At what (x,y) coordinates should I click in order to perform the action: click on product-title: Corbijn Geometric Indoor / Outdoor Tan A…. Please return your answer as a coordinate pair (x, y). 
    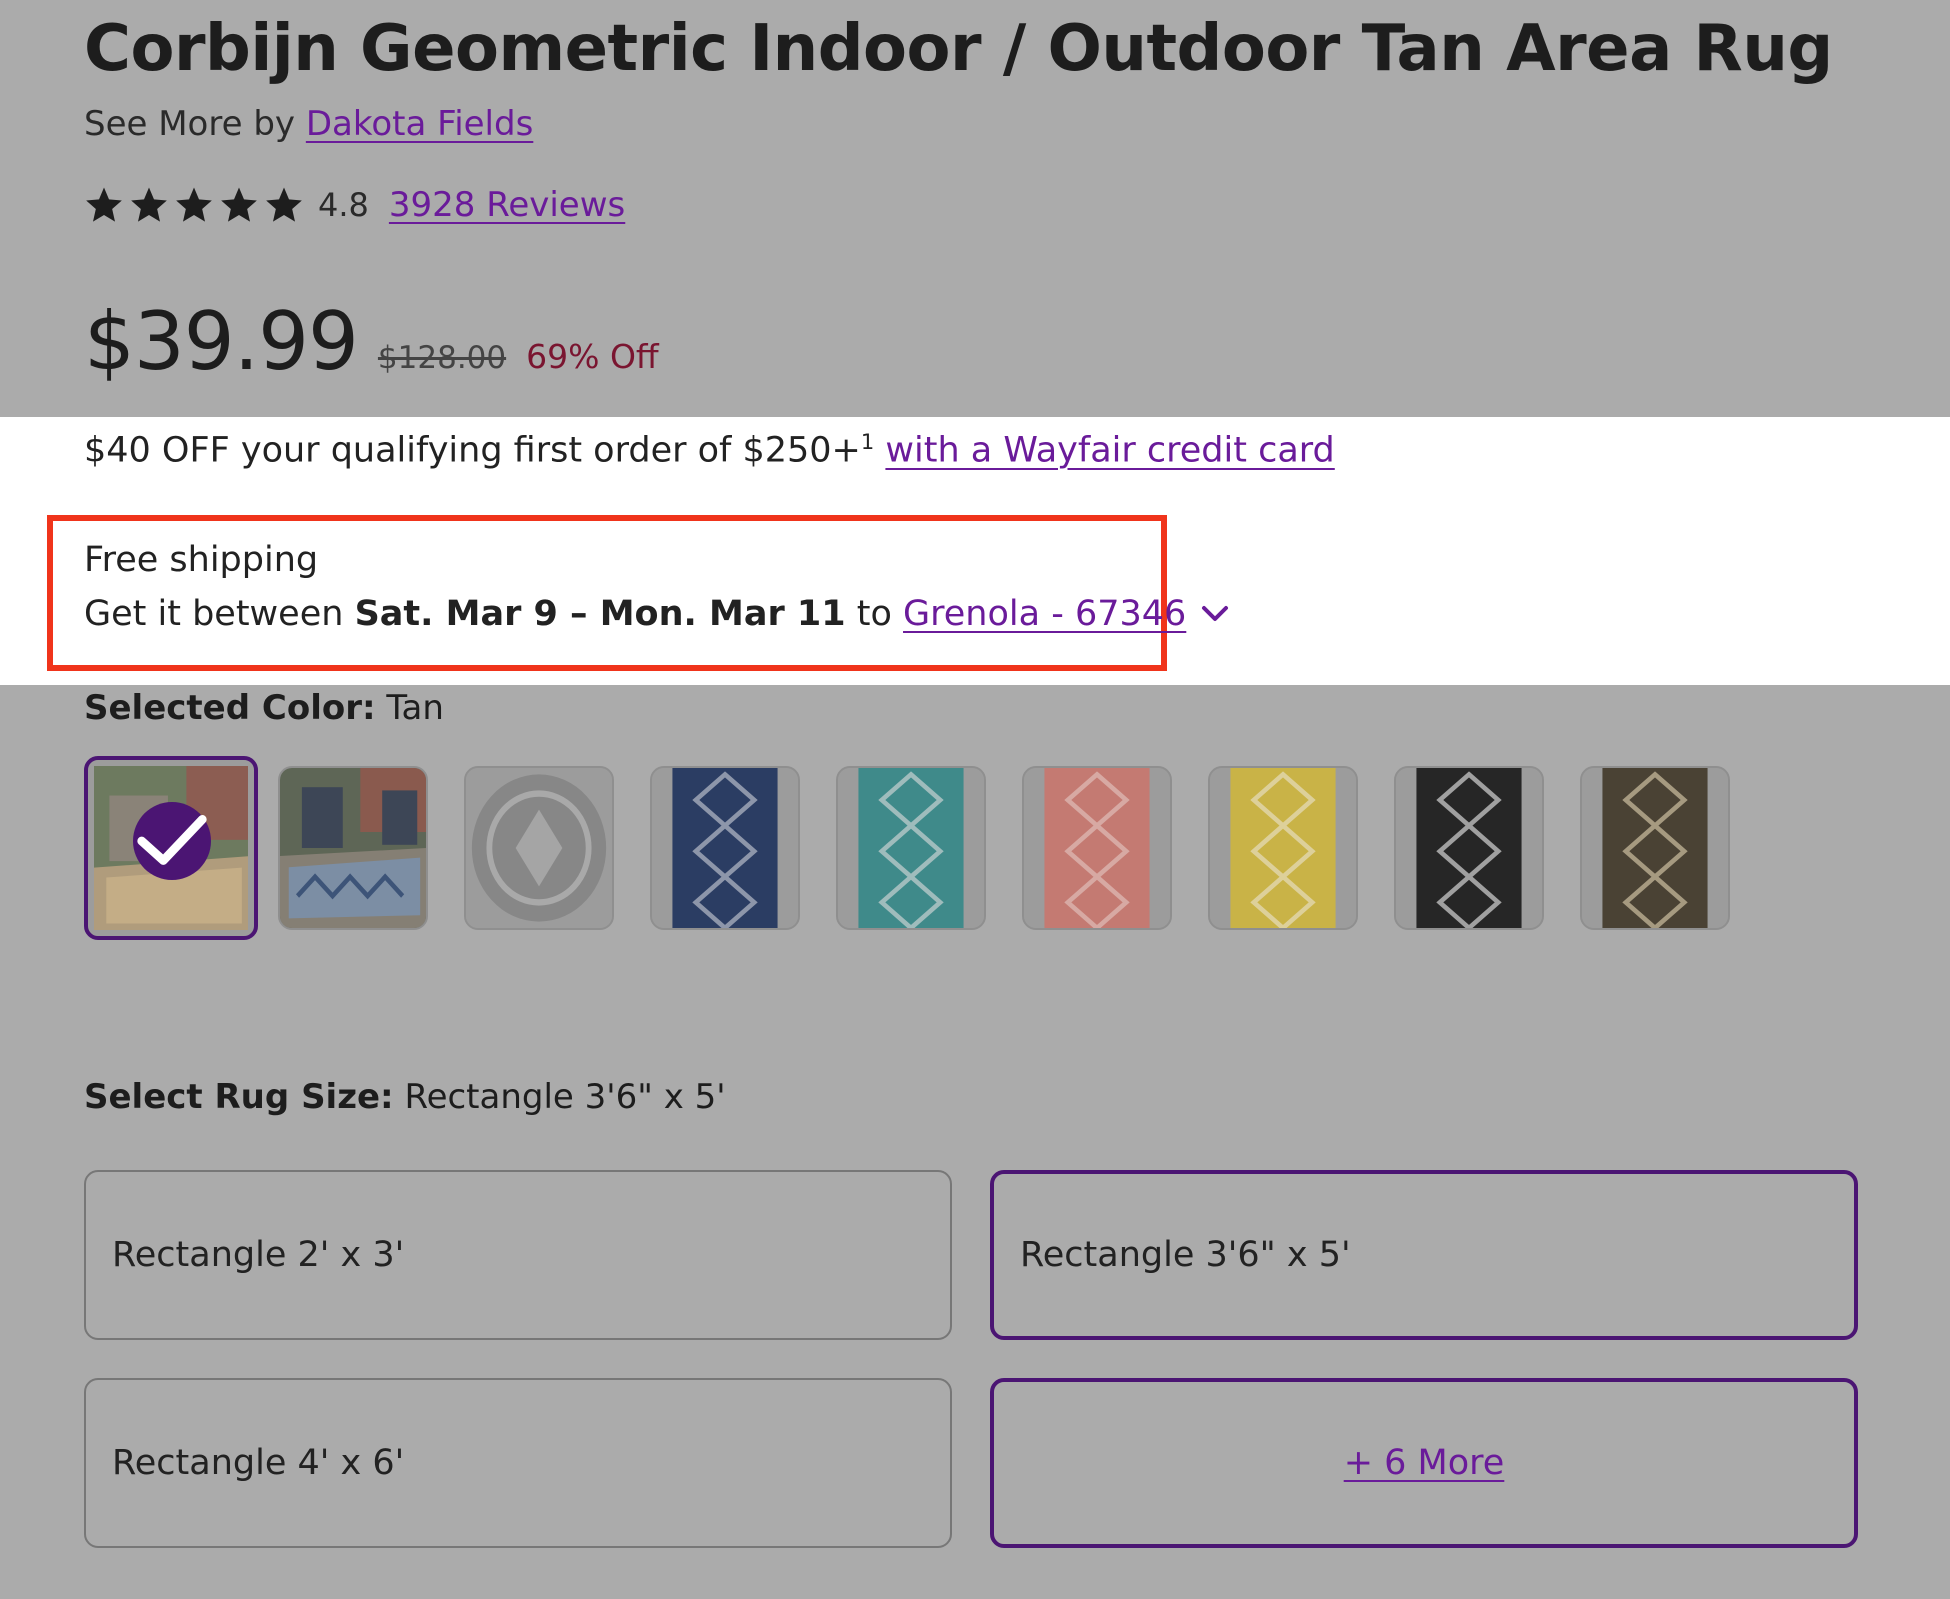
    Looking at the image, I should click on (958, 49).